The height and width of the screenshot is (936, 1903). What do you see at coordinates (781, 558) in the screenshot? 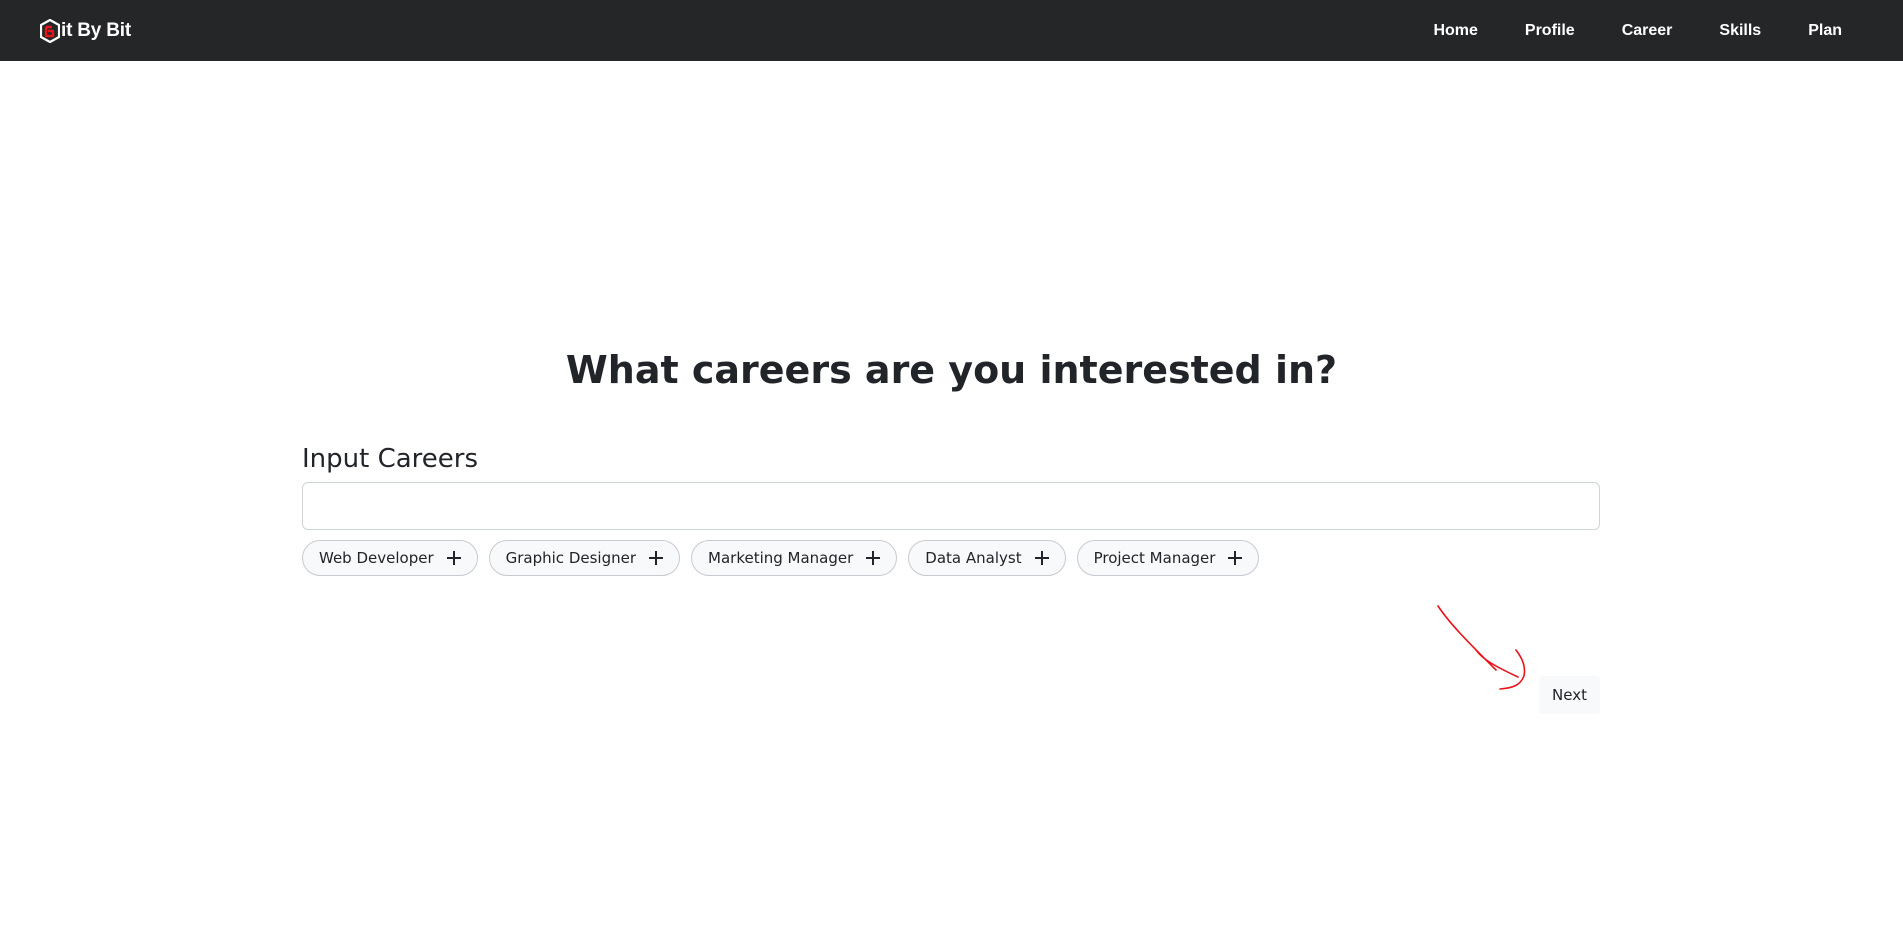
I see `chip-label: Marketing Manager` at bounding box center [781, 558].